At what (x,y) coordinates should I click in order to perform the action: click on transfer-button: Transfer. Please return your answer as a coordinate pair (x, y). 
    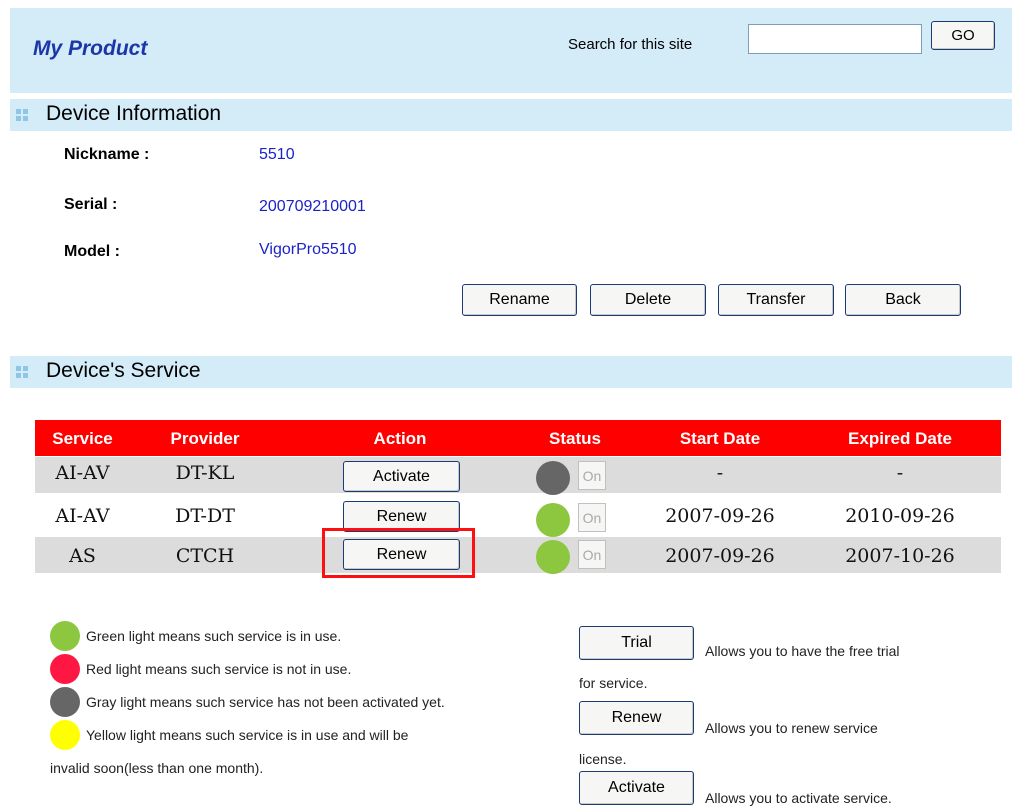
    Looking at the image, I should click on (776, 300).